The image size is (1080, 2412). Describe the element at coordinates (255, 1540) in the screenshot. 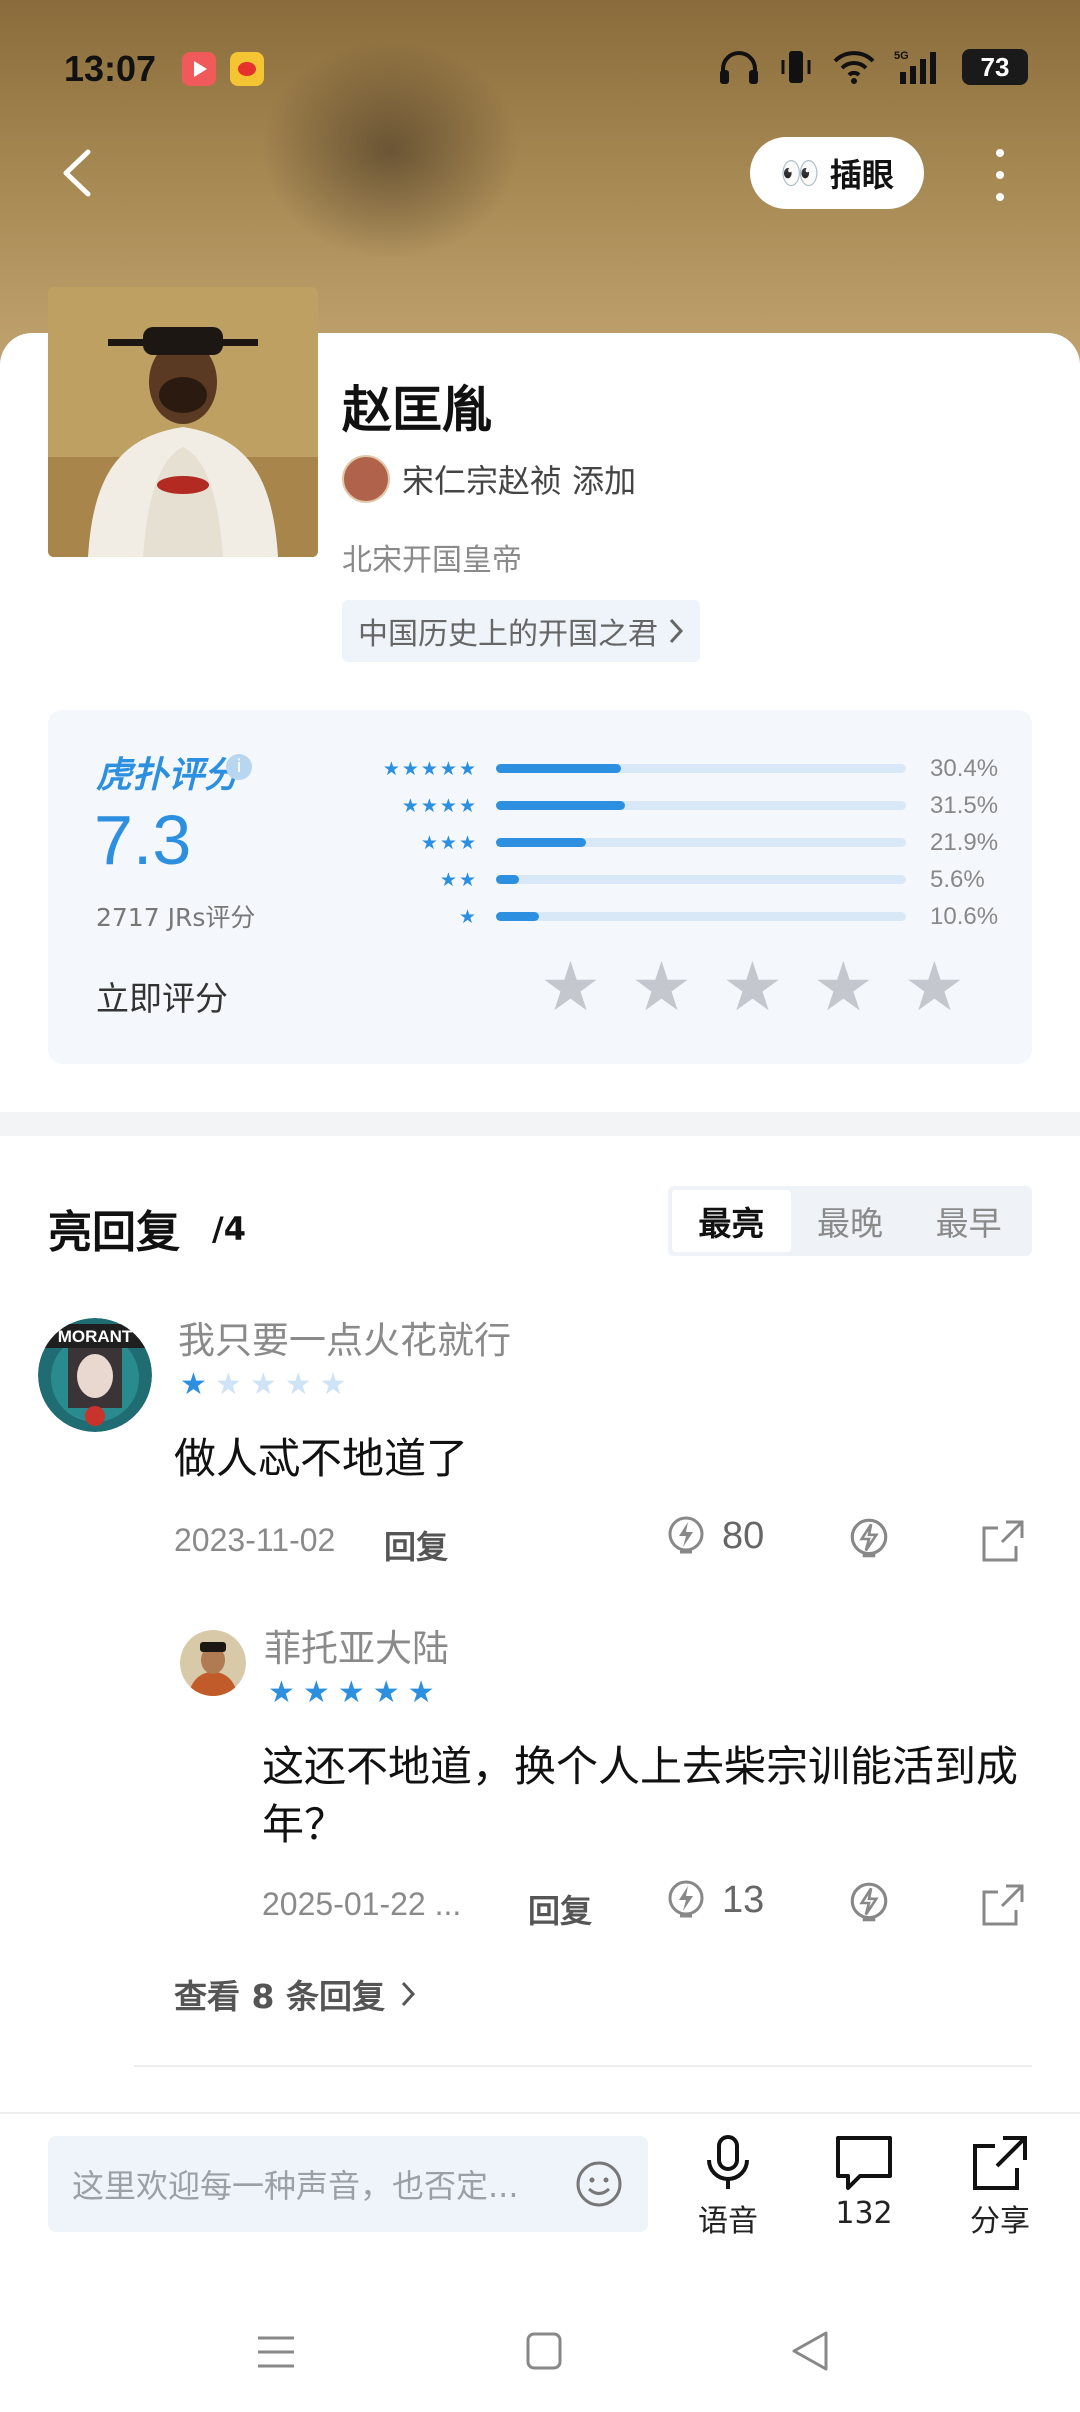

I see `comment-date: 2023-11-02` at that location.